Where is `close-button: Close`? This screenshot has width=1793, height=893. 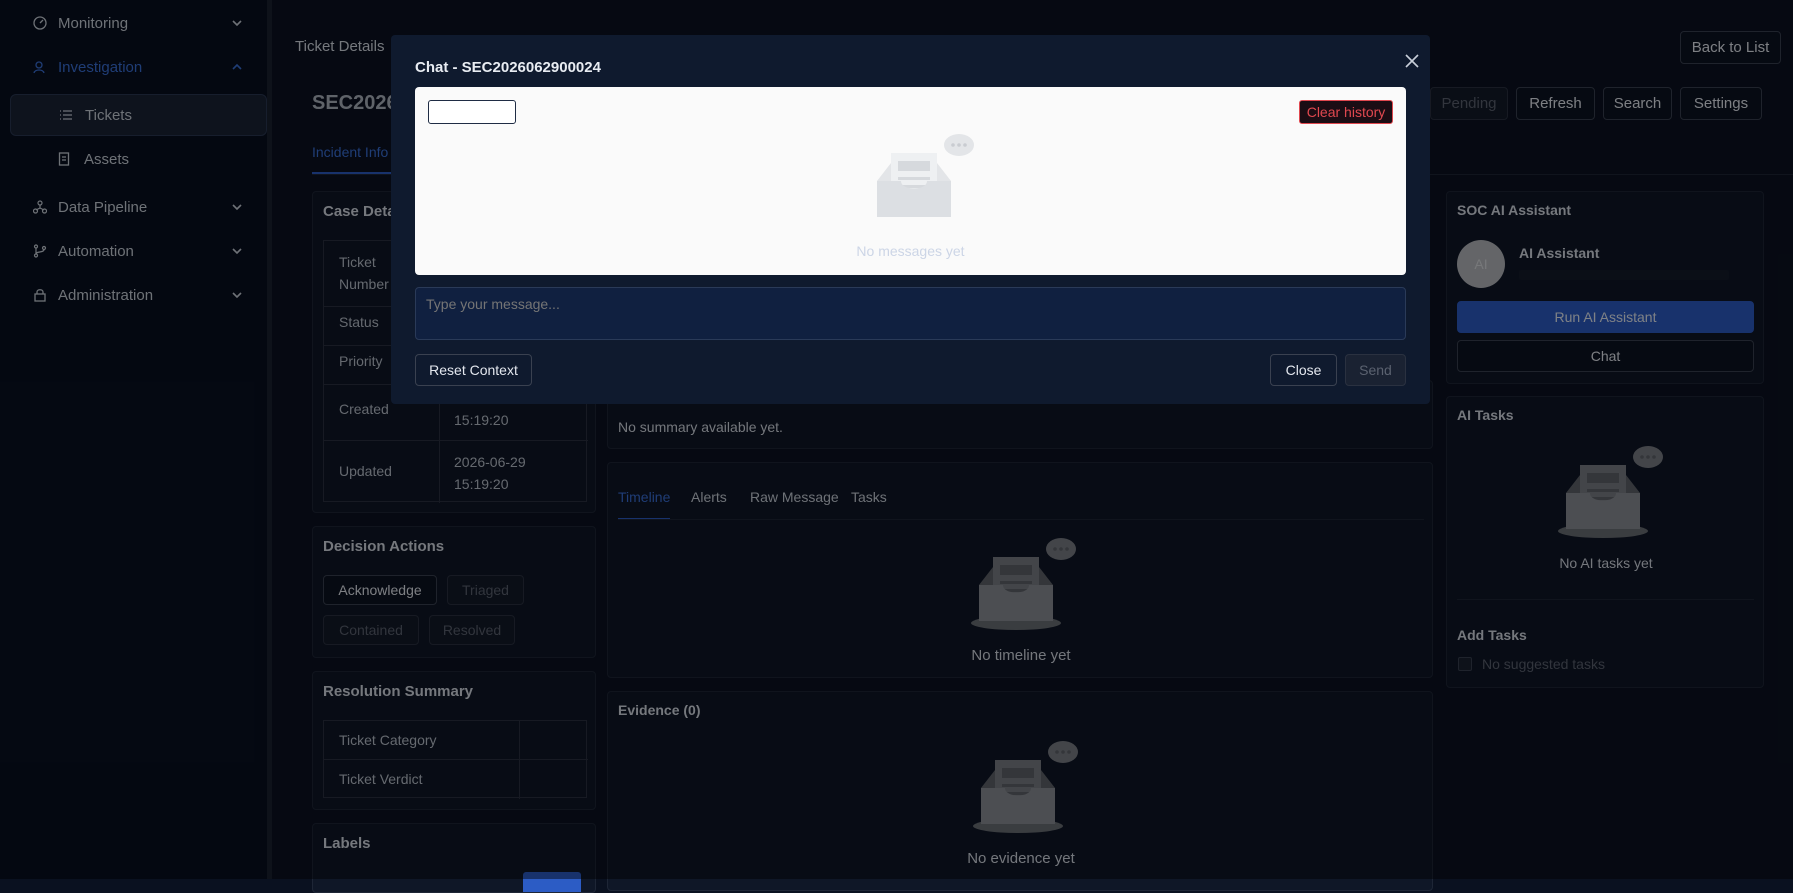
close-button: Close is located at coordinates (1303, 370).